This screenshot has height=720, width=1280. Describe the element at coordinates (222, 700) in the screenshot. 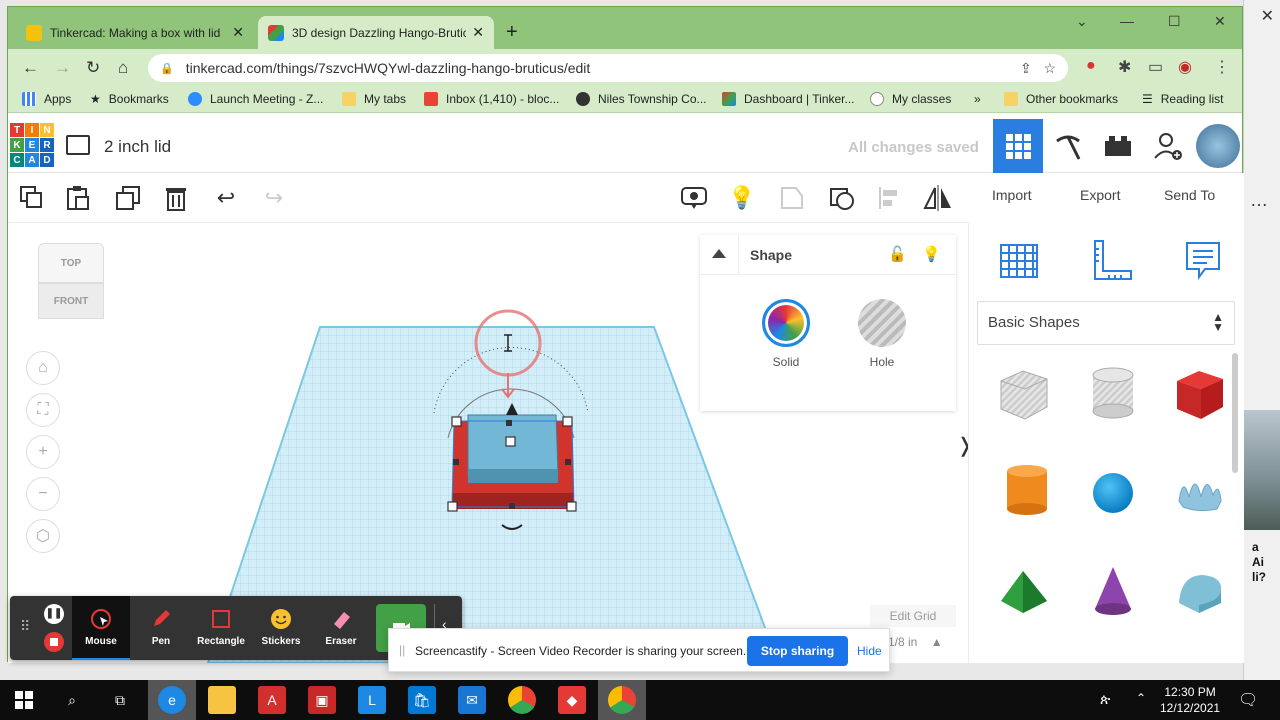

I see `file-explorer-app` at that location.